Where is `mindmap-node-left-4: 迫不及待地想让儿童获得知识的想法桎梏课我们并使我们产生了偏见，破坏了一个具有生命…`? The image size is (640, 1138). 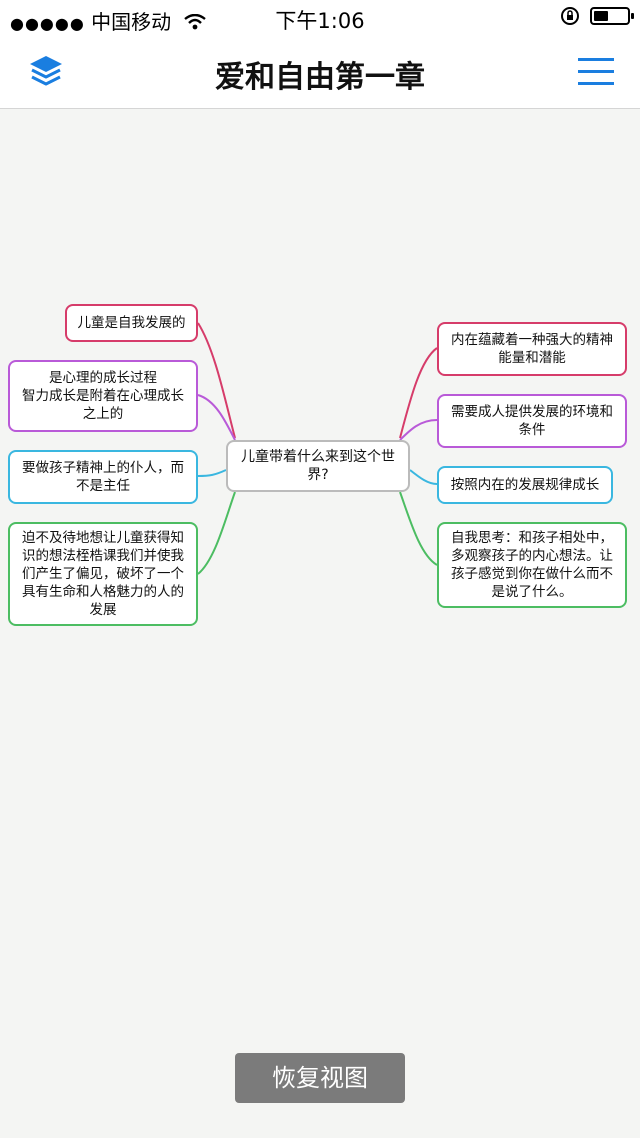 mindmap-node-left-4: 迫不及待地想让儿童获得知识的想法桎梏课我们并使我们产生了偏见，破坏了一个具有生命… is located at coordinates (103, 574).